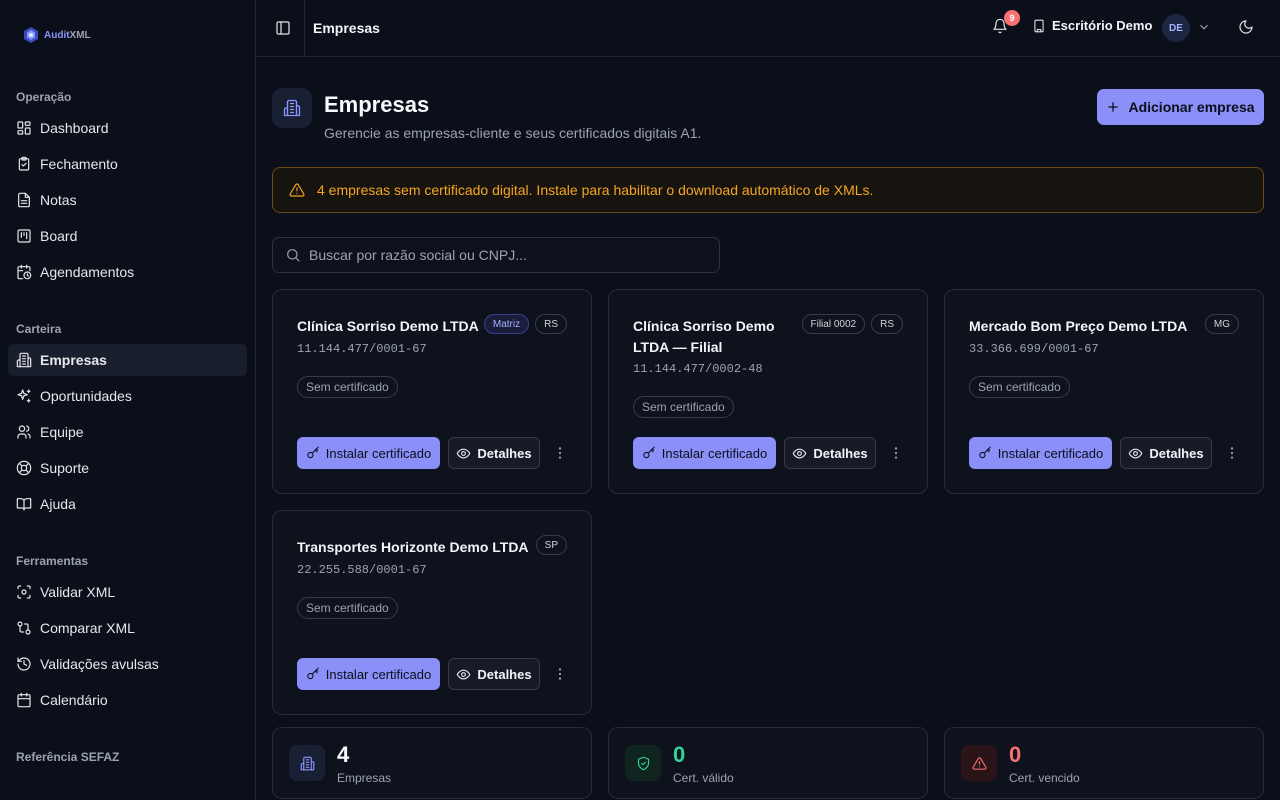 Image resolution: width=1280 pixels, height=800 pixels. What do you see at coordinates (52, 561) in the screenshot?
I see `section-label-ferramentas: Ferramentas` at bounding box center [52, 561].